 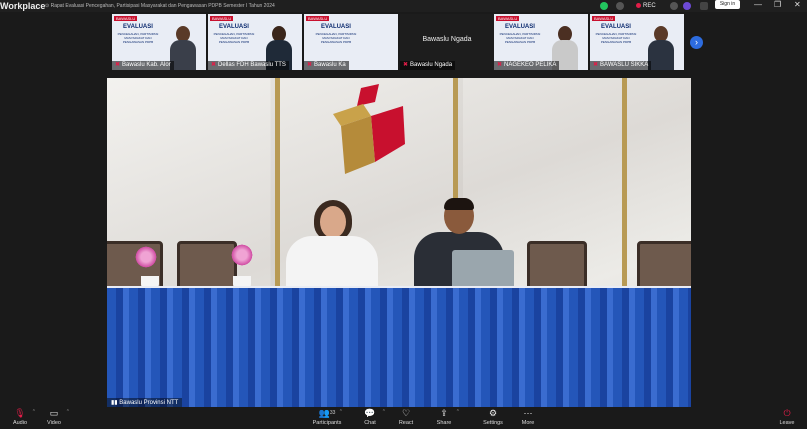 I want to click on participants-button: 👥33 Participants ⌃, so click(x=327, y=418).